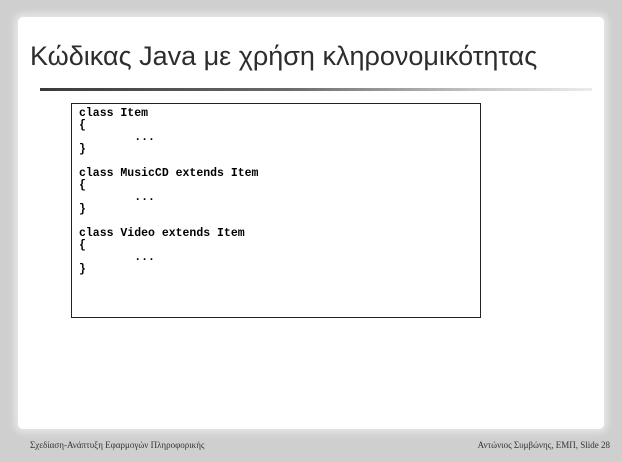 The image size is (622, 462). What do you see at coordinates (284, 56) in the screenshot?
I see `slide-title: Κώδικας Java με χρήση κληρονομικότητας` at bounding box center [284, 56].